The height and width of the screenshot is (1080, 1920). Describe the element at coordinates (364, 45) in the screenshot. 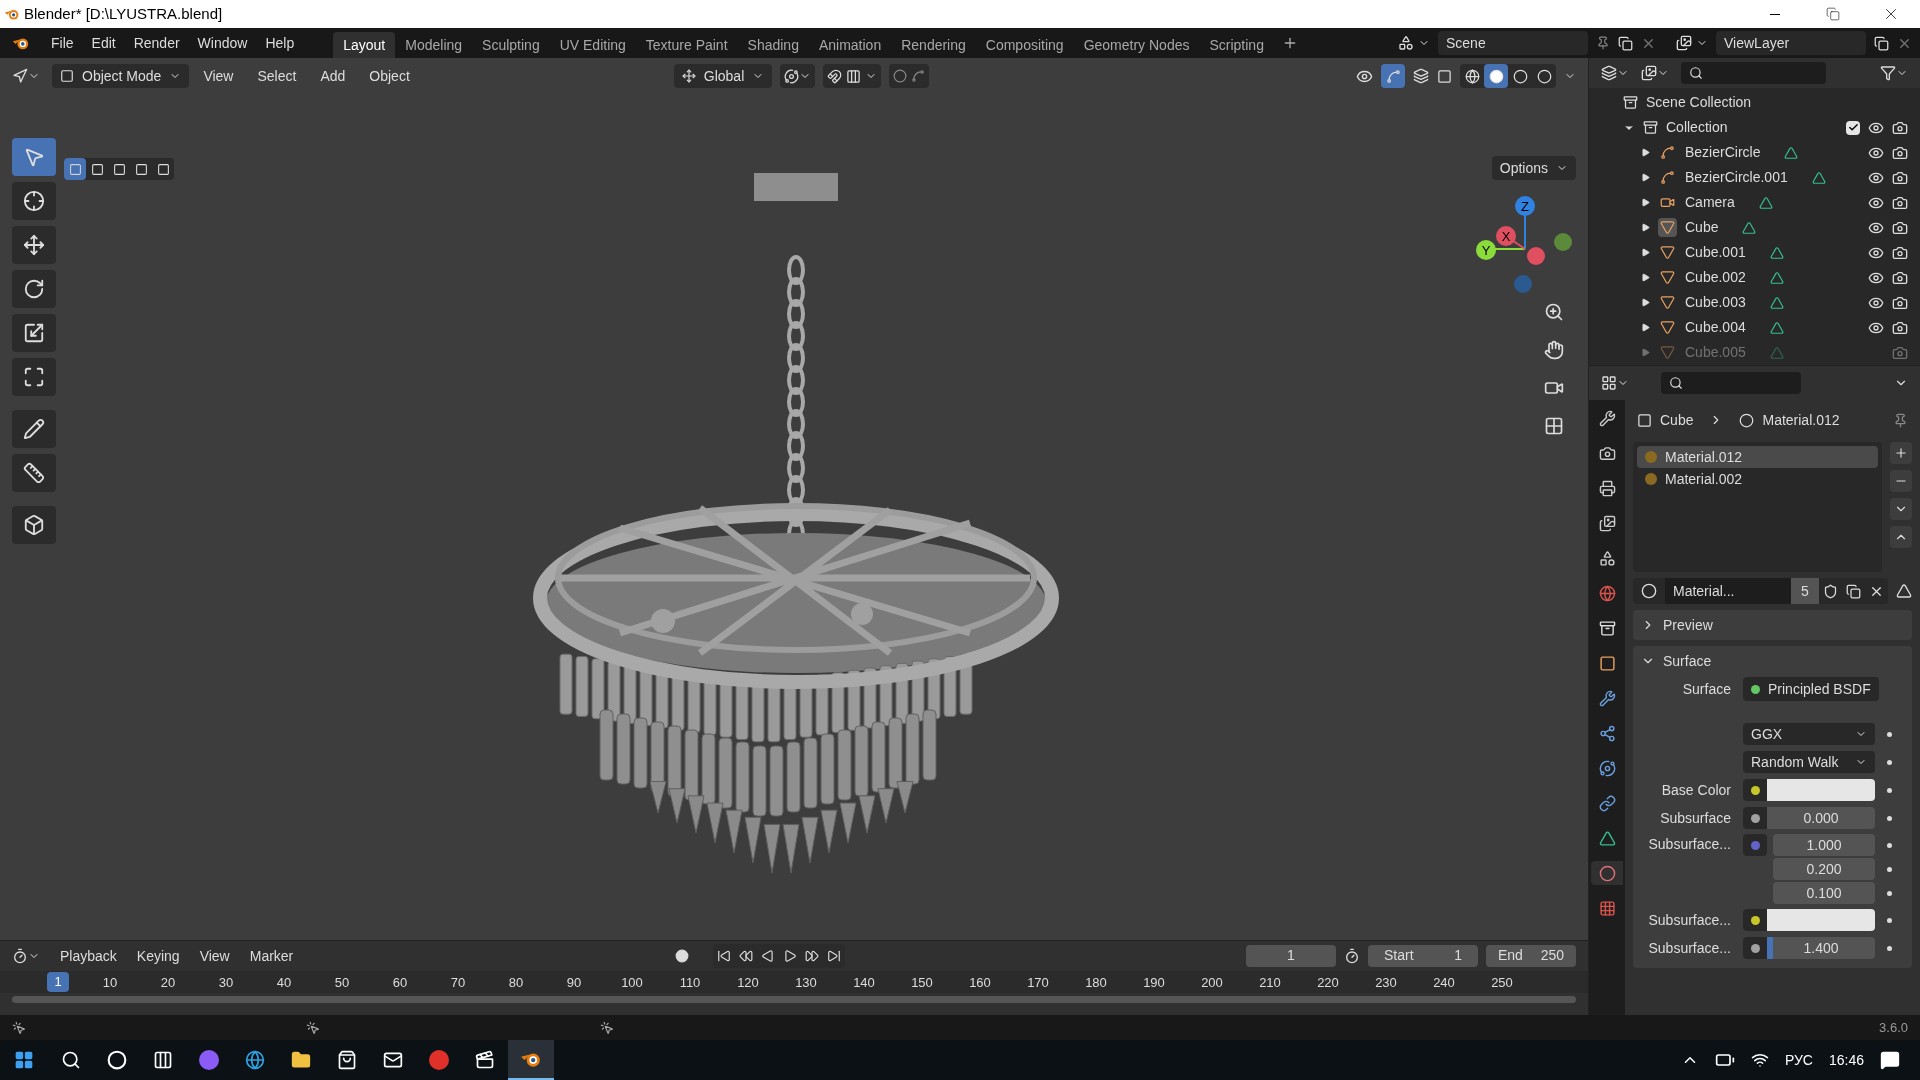

I see `workspace-tab: Layout` at that location.